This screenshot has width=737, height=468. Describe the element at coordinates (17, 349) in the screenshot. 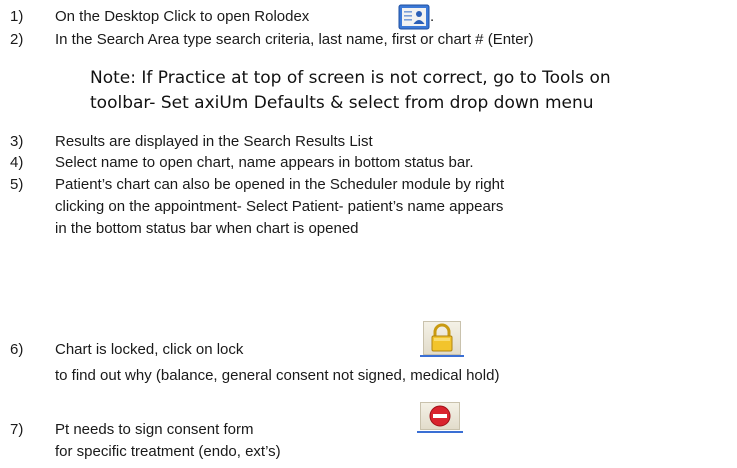

I see `step-6-number: 6)` at that location.